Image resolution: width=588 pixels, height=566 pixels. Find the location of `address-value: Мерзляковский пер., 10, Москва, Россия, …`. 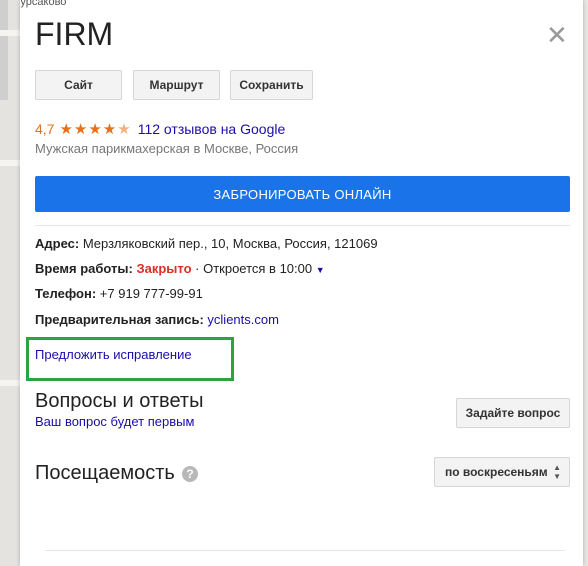

address-value: Мерзляковский пер., 10, Москва, Россия, … is located at coordinates (230, 243).